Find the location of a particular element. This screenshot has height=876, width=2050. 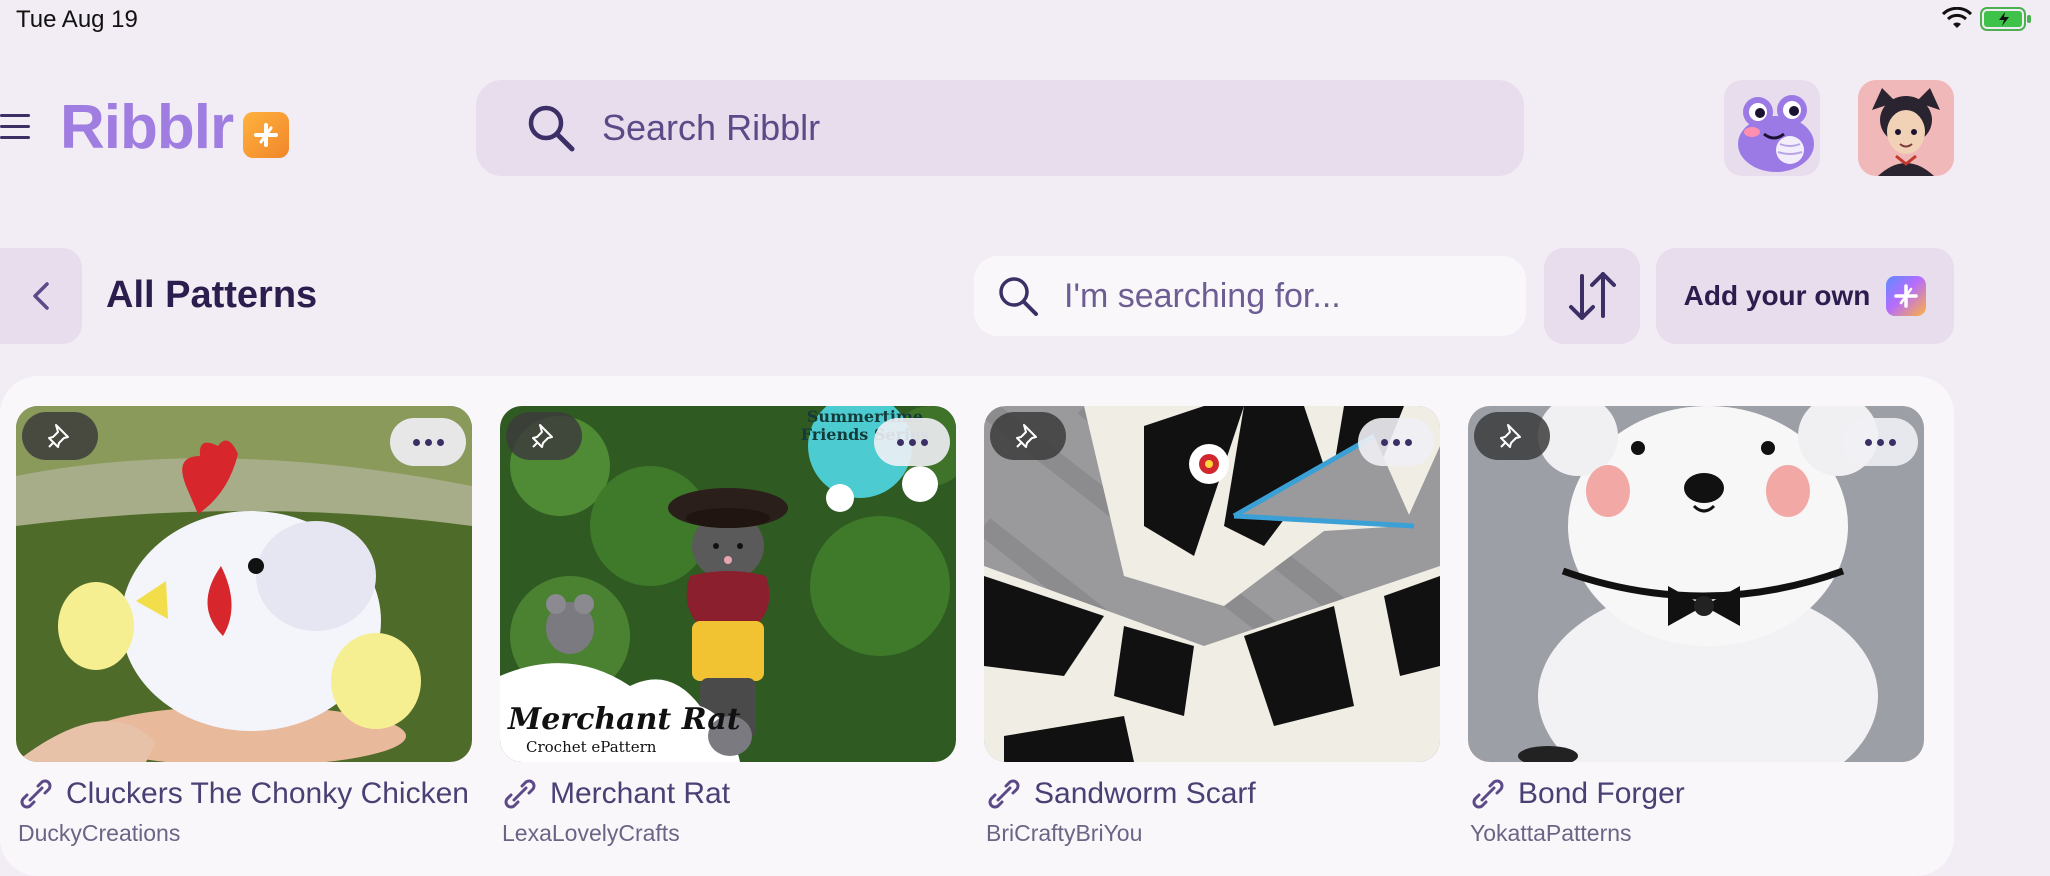

pattern-name: Bond Forger is located at coordinates (1601, 793).